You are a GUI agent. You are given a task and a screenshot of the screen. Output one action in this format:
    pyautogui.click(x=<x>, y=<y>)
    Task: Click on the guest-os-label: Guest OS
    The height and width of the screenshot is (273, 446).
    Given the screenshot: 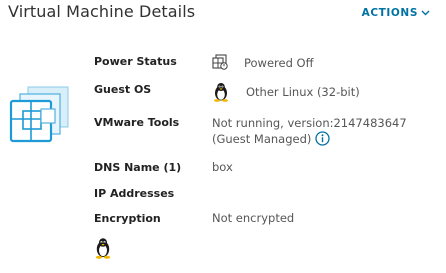 What is the action you would take?
    pyautogui.click(x=123, y=89)
    